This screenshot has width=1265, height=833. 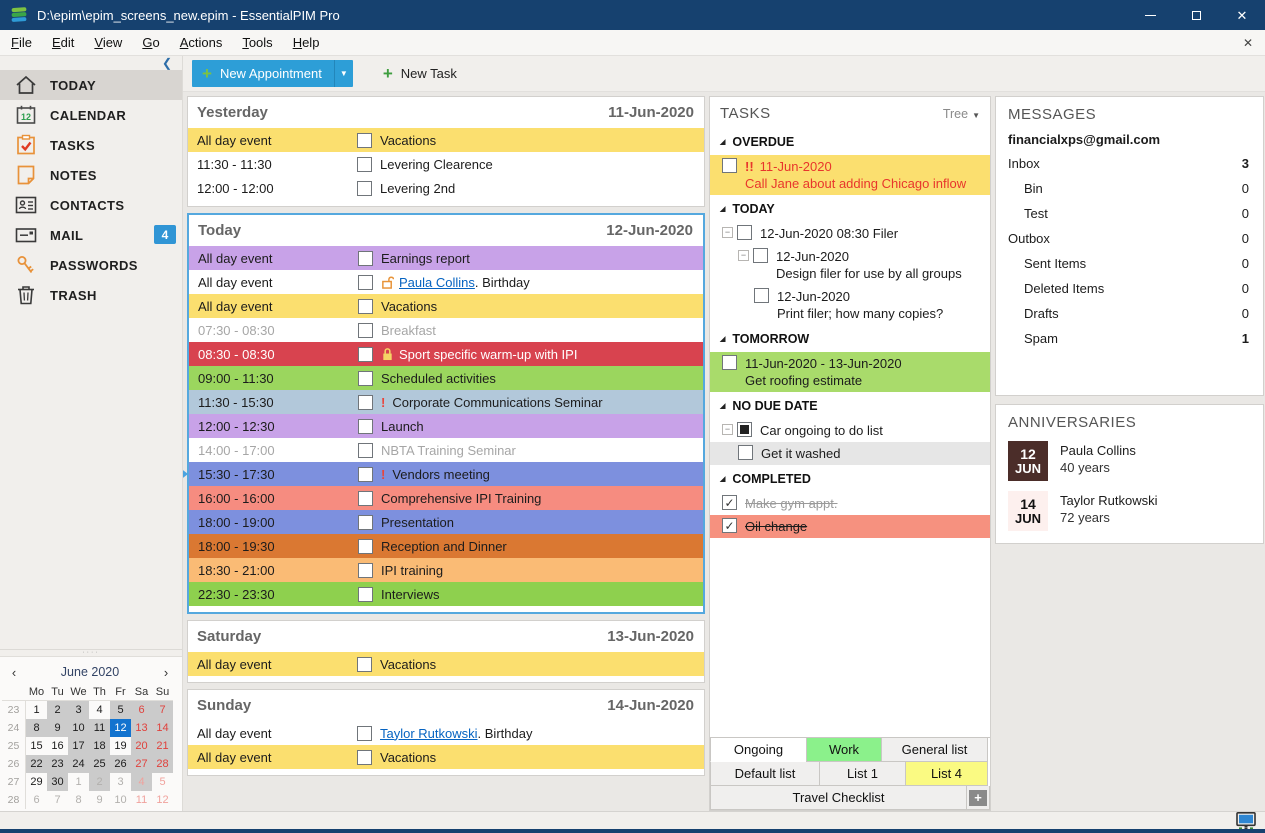 I want to click on mail-folder-spam: Spam 1, so click(x=1129, y=338).